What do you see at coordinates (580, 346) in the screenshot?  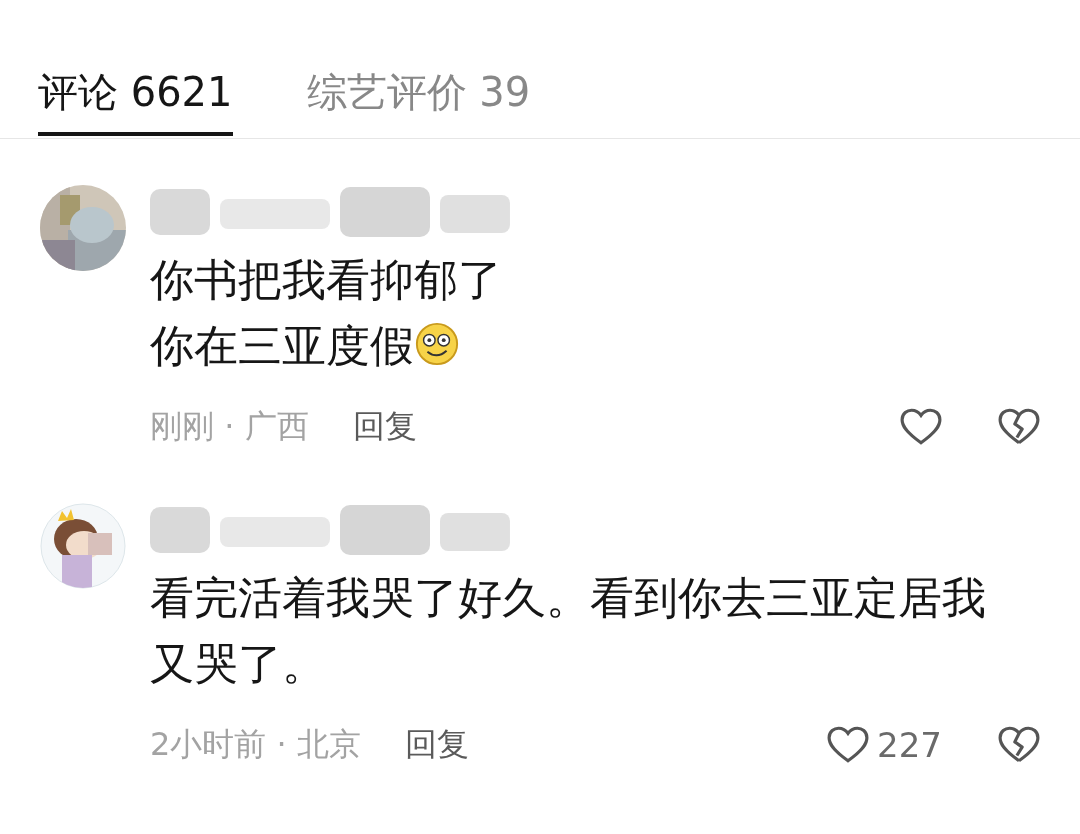 I see `comment-text: 你在三亚度假` at bounding box center [580, 346].